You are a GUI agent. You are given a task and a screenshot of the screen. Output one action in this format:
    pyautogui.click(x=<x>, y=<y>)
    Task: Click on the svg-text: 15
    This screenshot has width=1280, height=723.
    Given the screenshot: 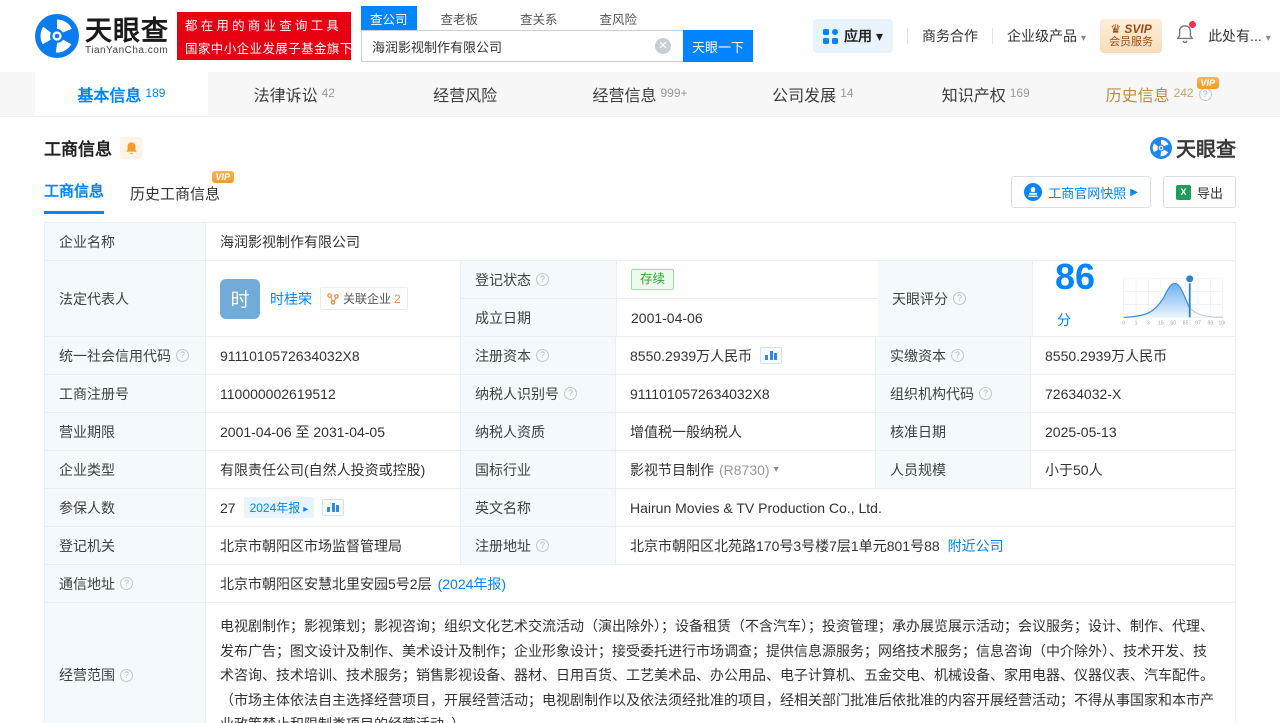 What is the action you would take?
    pyautogui.click(x=1161, y=323)
    